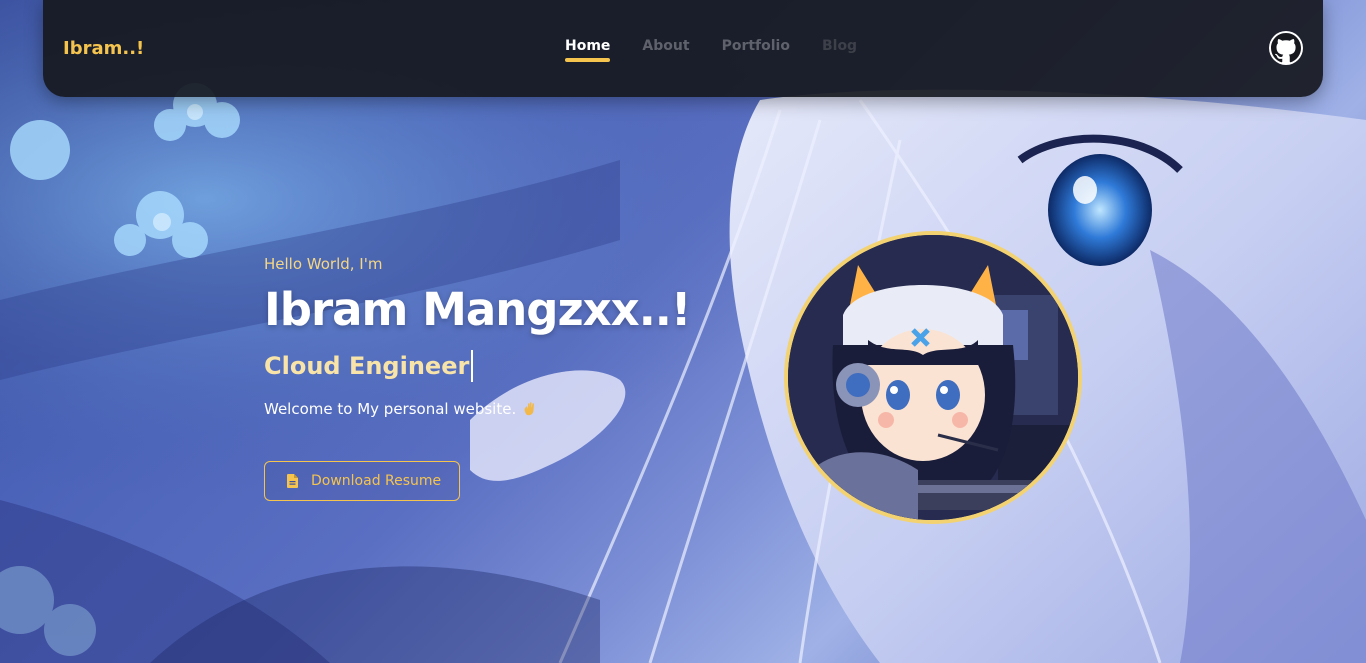 This screenshot has height=663, width=1366. I want to click on hero-greeting: Hello World, I'm, so click(323, 264).